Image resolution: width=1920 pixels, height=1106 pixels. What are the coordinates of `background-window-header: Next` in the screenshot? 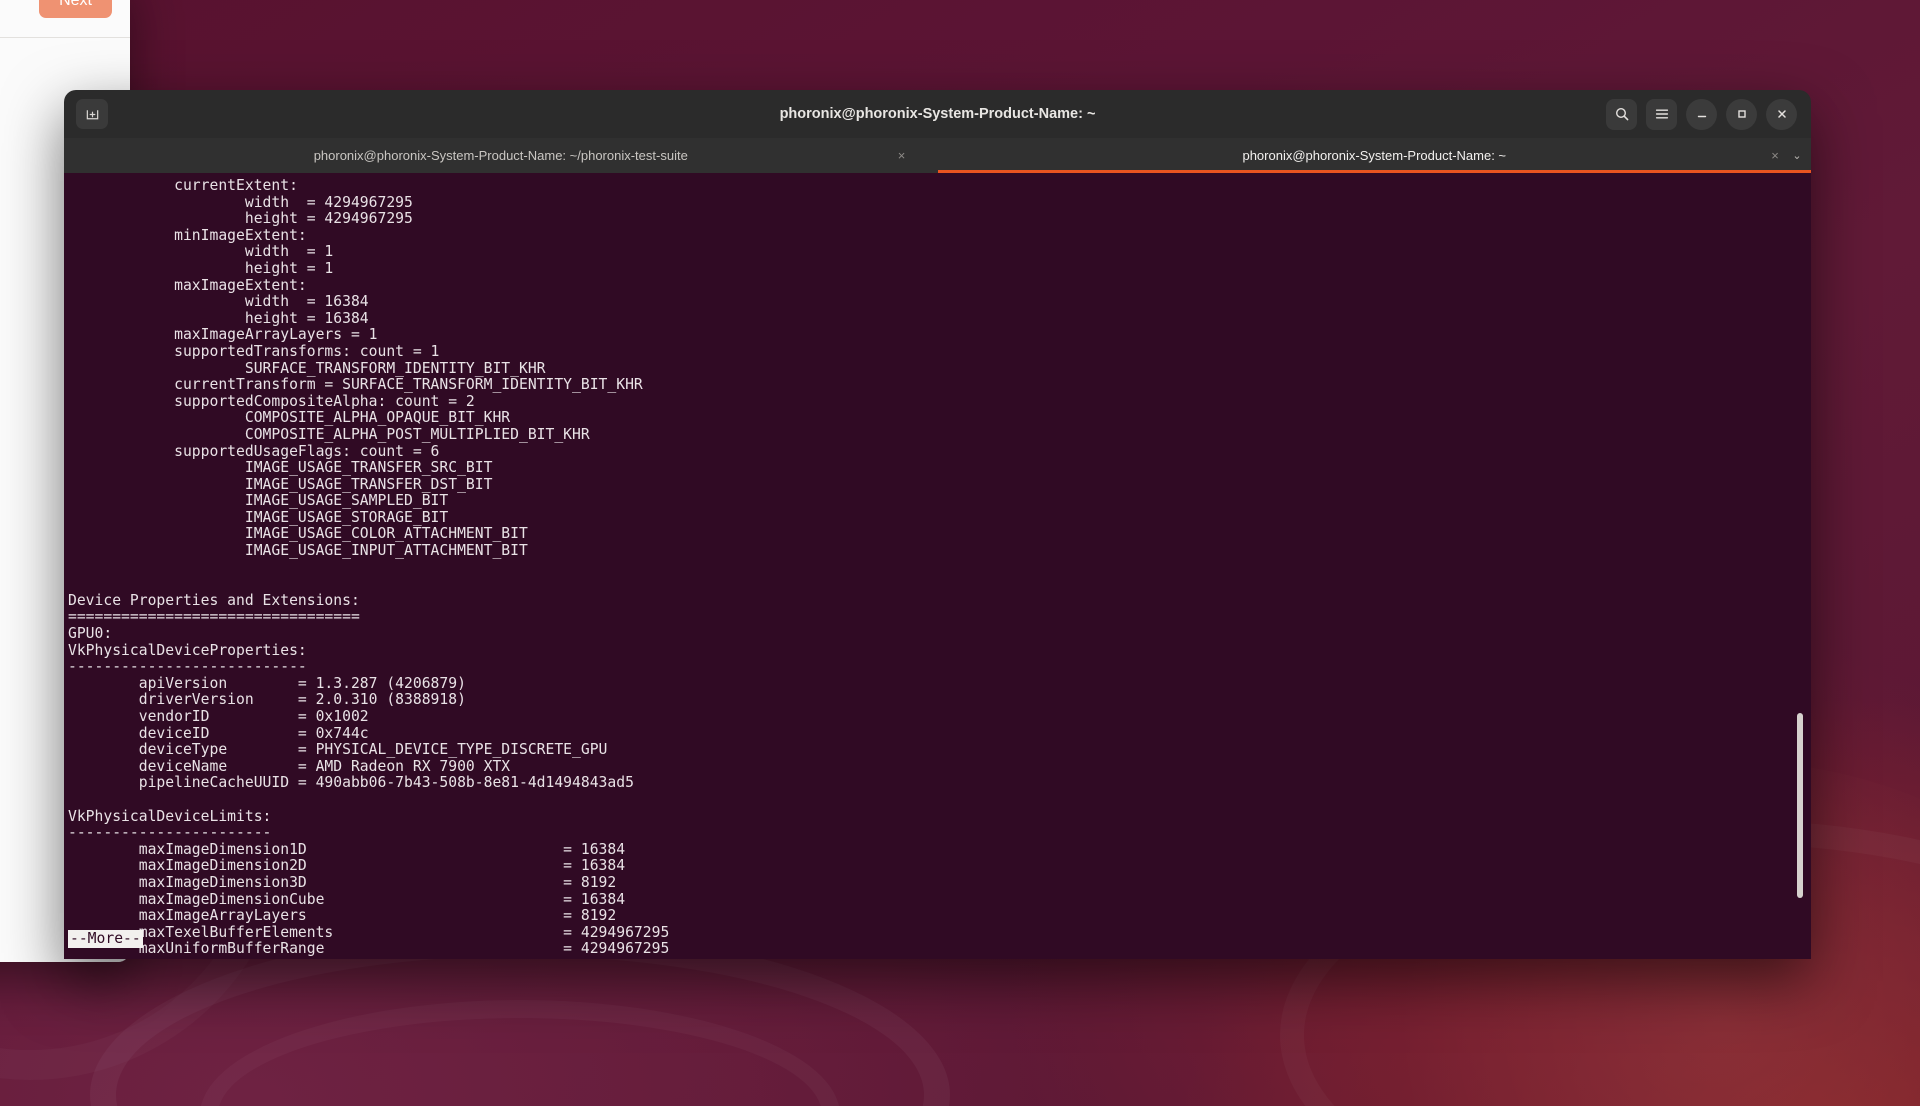 It's located at (65, 19).